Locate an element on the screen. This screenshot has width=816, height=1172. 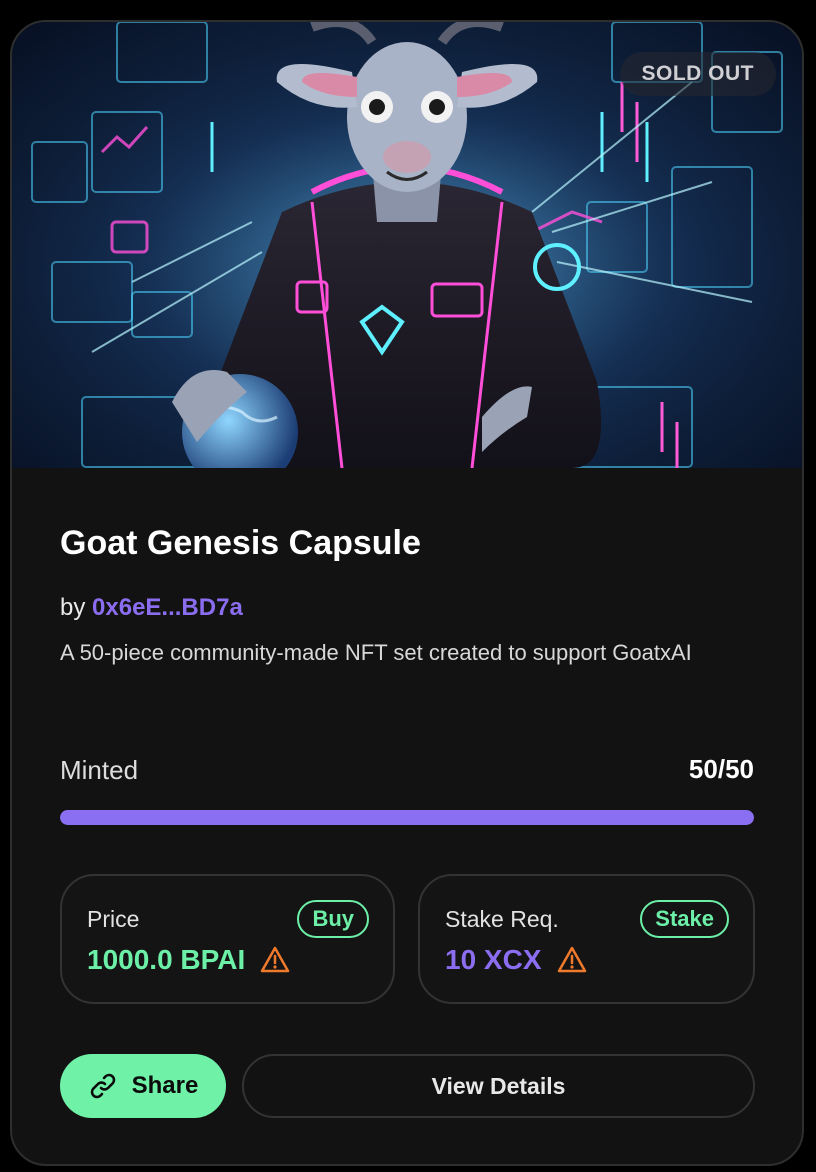
creator-address-link: 0x6eE...BD7a is located at coordinates (167, 607).